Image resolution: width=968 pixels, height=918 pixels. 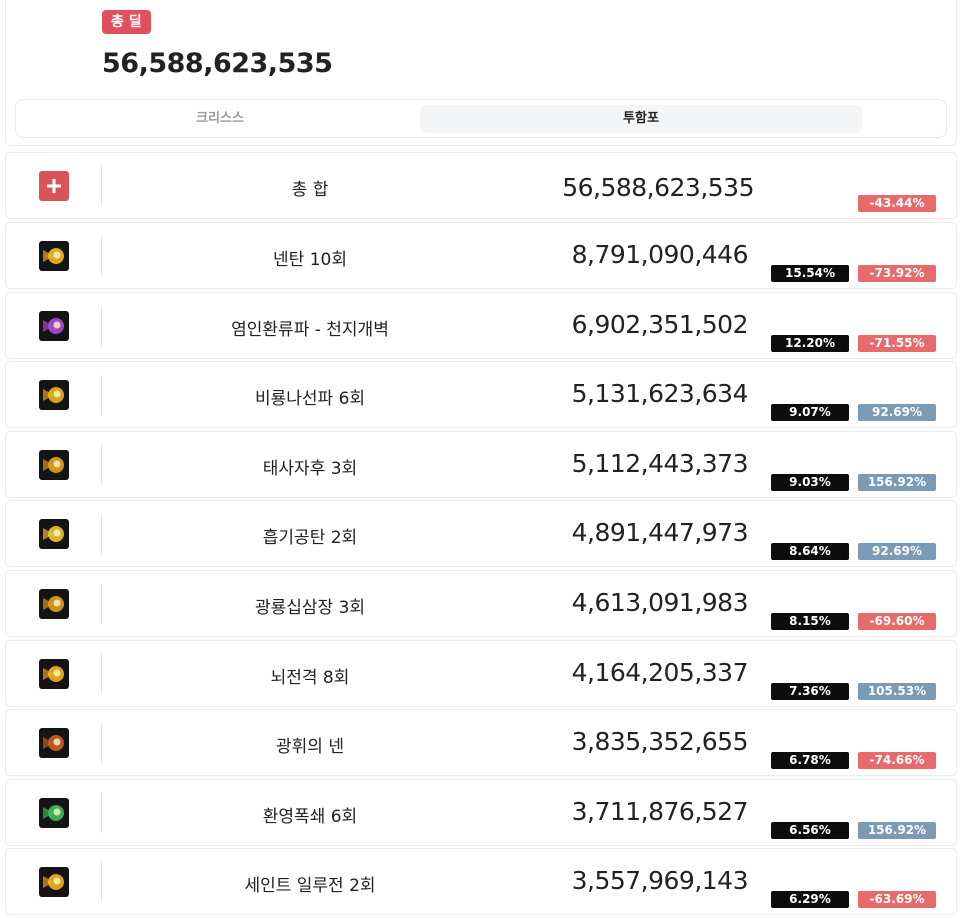 I want to click on skill-name: 세인트 일루전 2회, so click(x=310, y=886).